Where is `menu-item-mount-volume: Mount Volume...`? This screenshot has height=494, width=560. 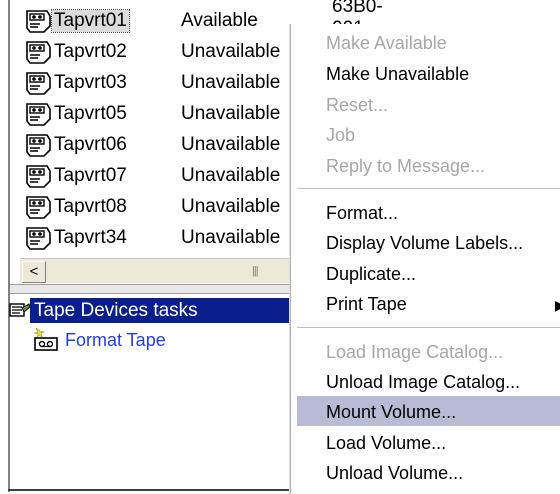
menu-item-mount-volume: Mount Volume... is located at coordinates (391, 412).